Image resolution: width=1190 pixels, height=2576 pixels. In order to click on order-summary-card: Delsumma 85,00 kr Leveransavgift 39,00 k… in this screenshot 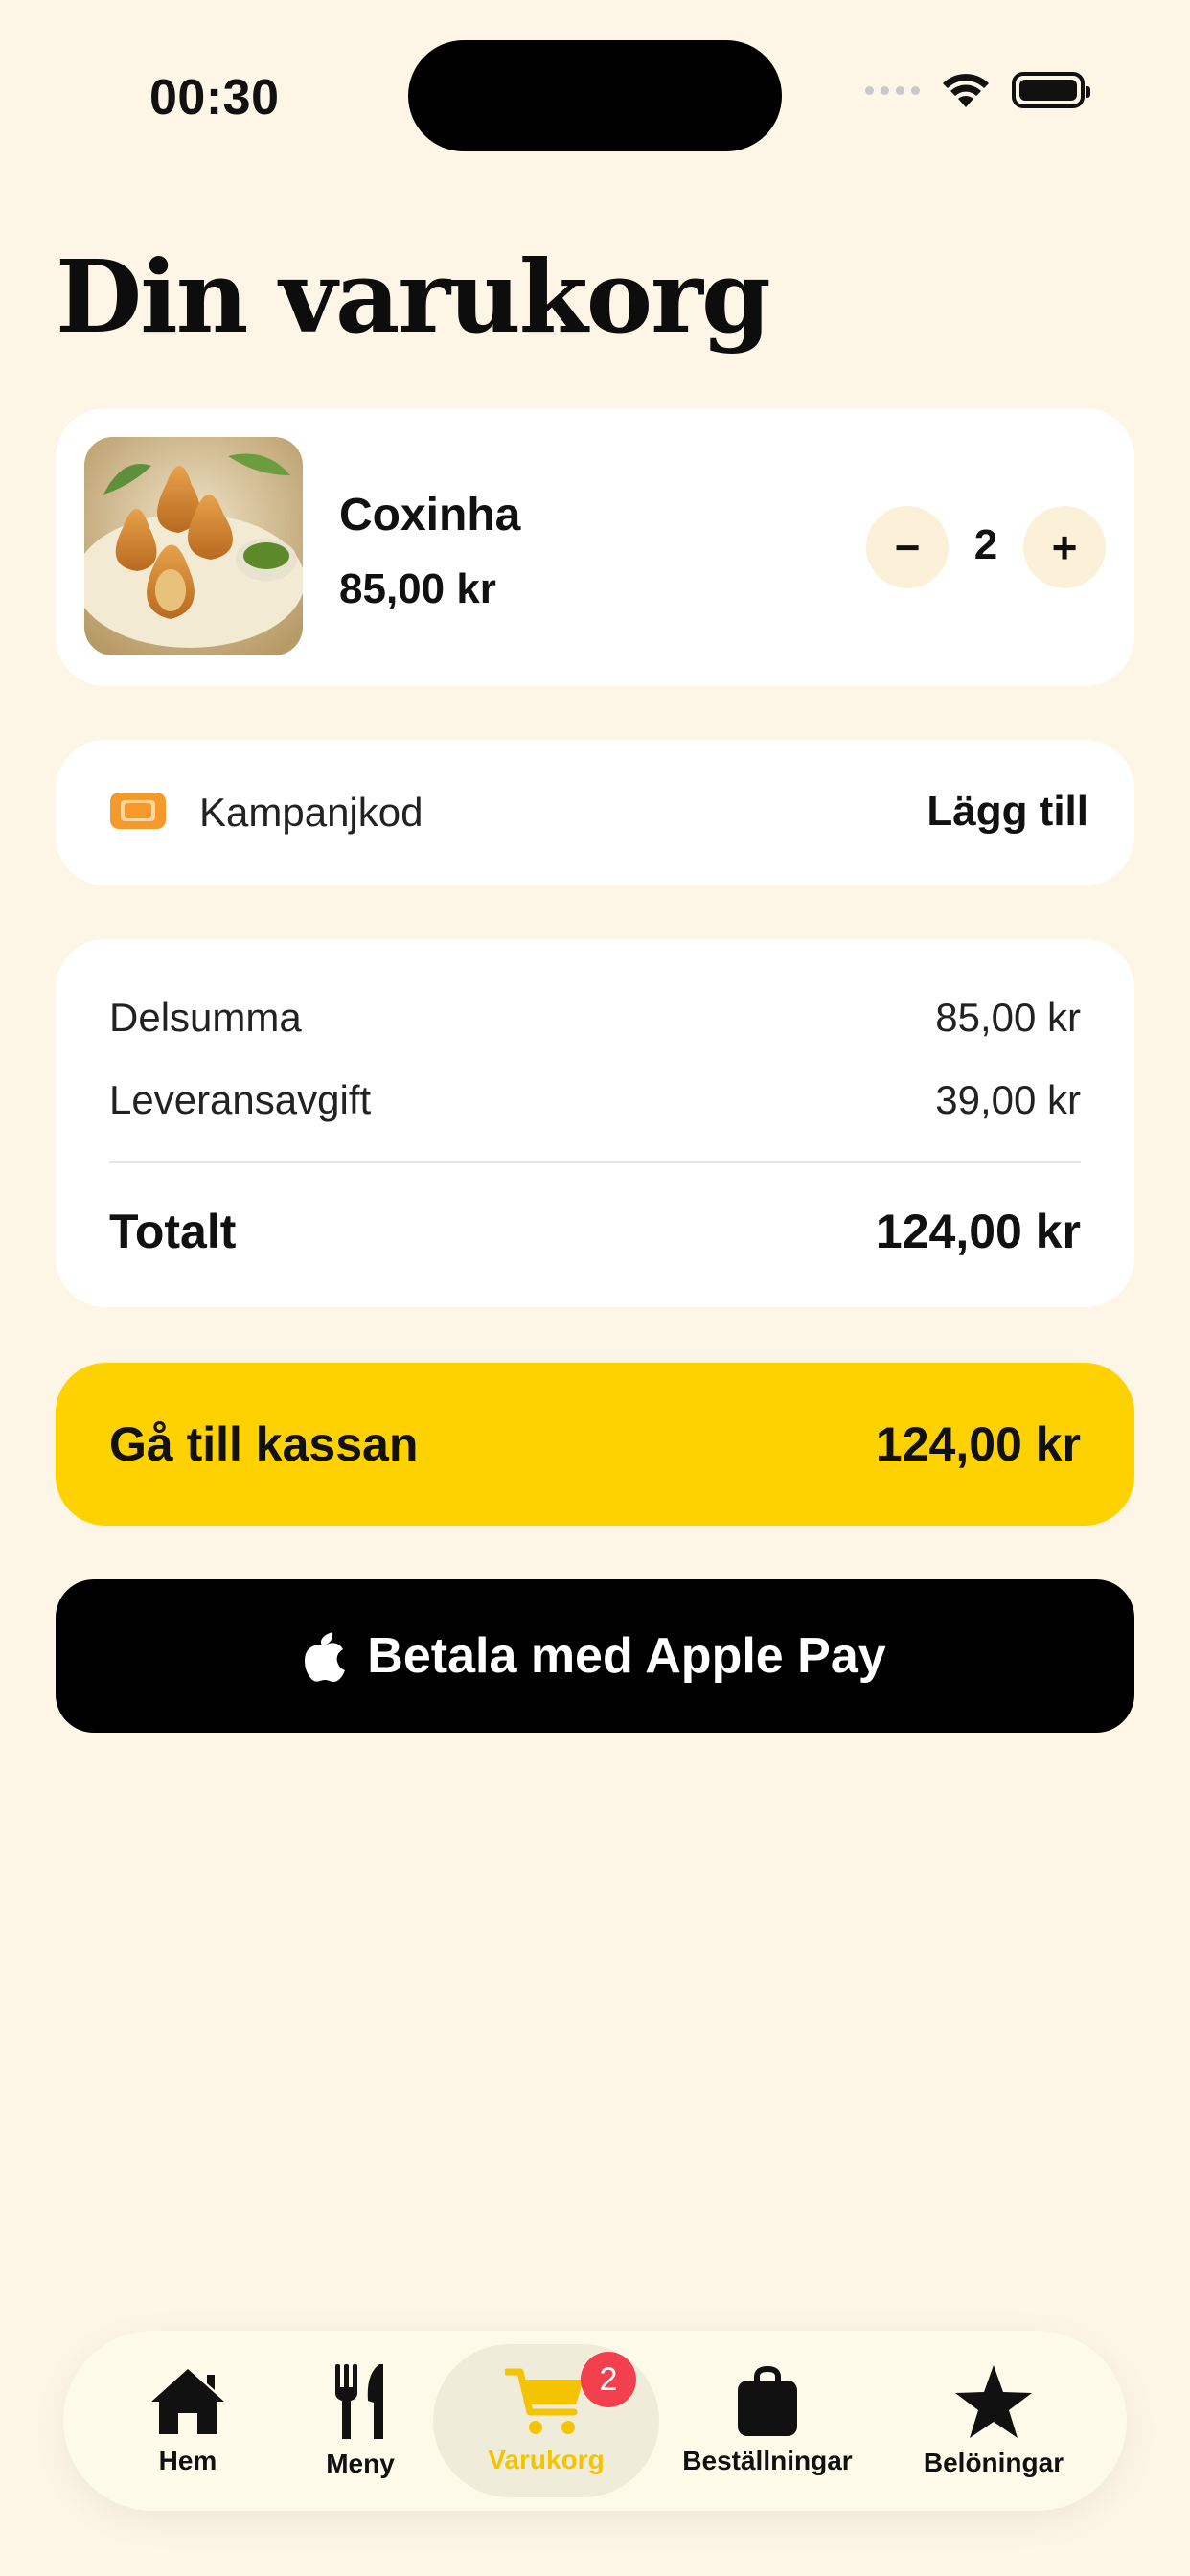, I will do `click(595, 1123)`.